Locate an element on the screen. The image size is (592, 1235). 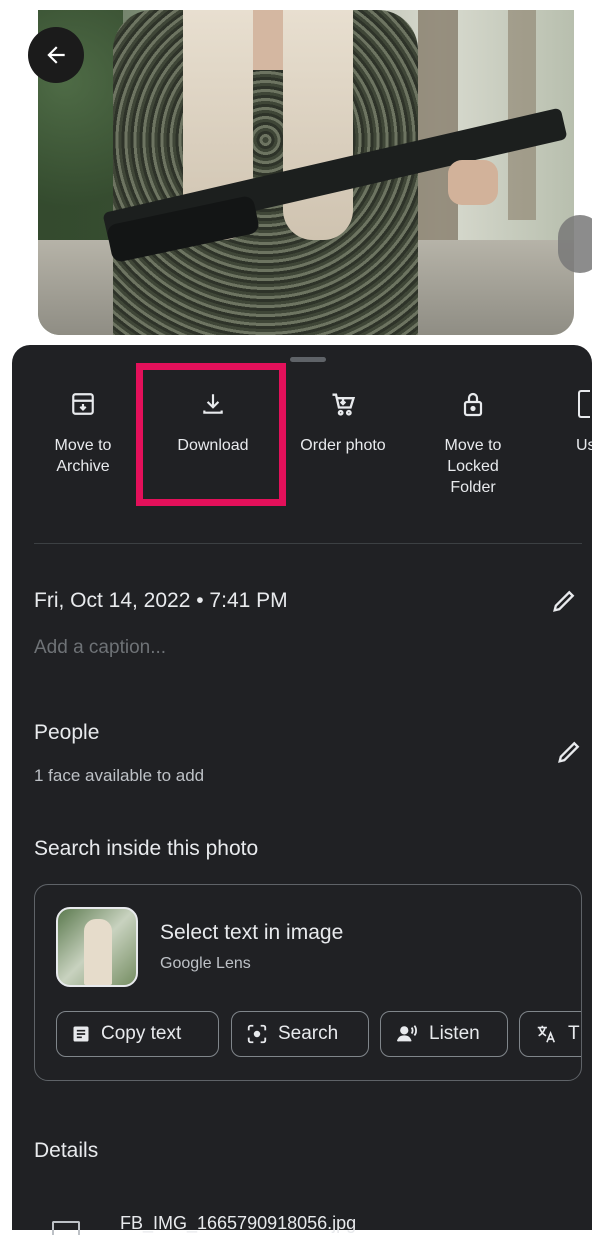
edit-datetime-button is located at coordinates (564, 603).